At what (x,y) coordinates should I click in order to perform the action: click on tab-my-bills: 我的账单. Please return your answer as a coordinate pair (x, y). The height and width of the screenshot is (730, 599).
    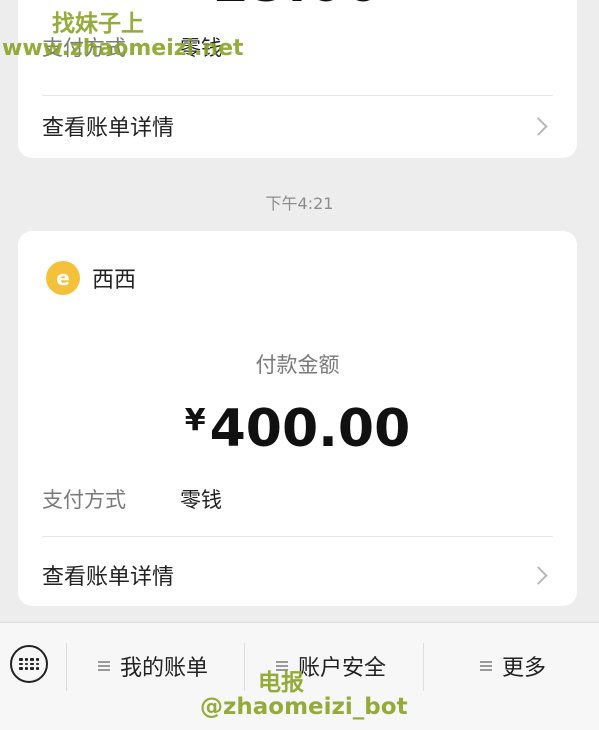
    Looking at the image, I should click on (153, 666).